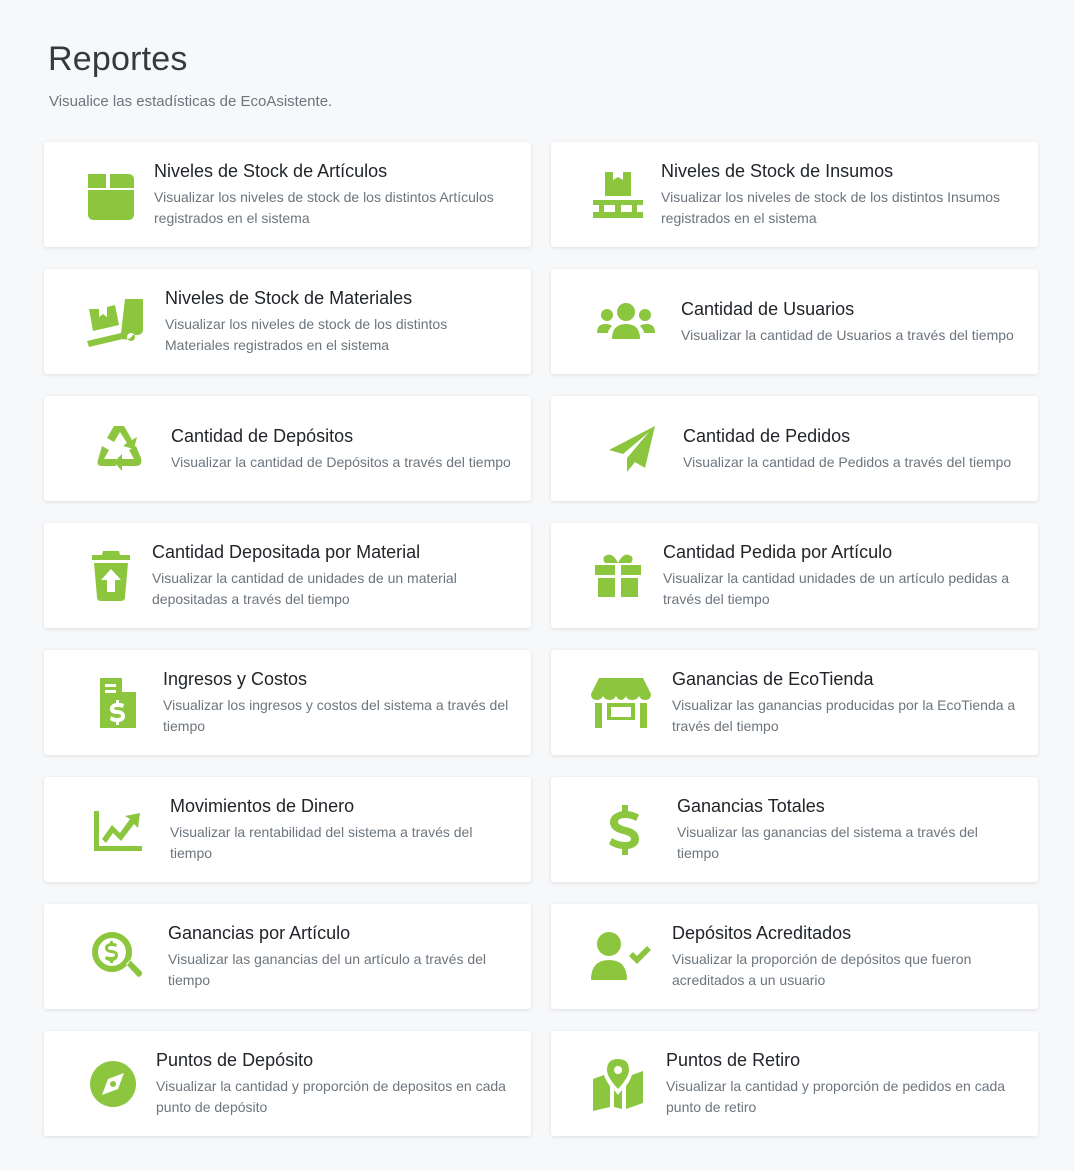 This screenshot has height=1171, width=1074. What do you see at coordinates (262, 806) in the screenshot?
I see `report-title: Movimientos de Dinero` at bounding box center [262, 806].